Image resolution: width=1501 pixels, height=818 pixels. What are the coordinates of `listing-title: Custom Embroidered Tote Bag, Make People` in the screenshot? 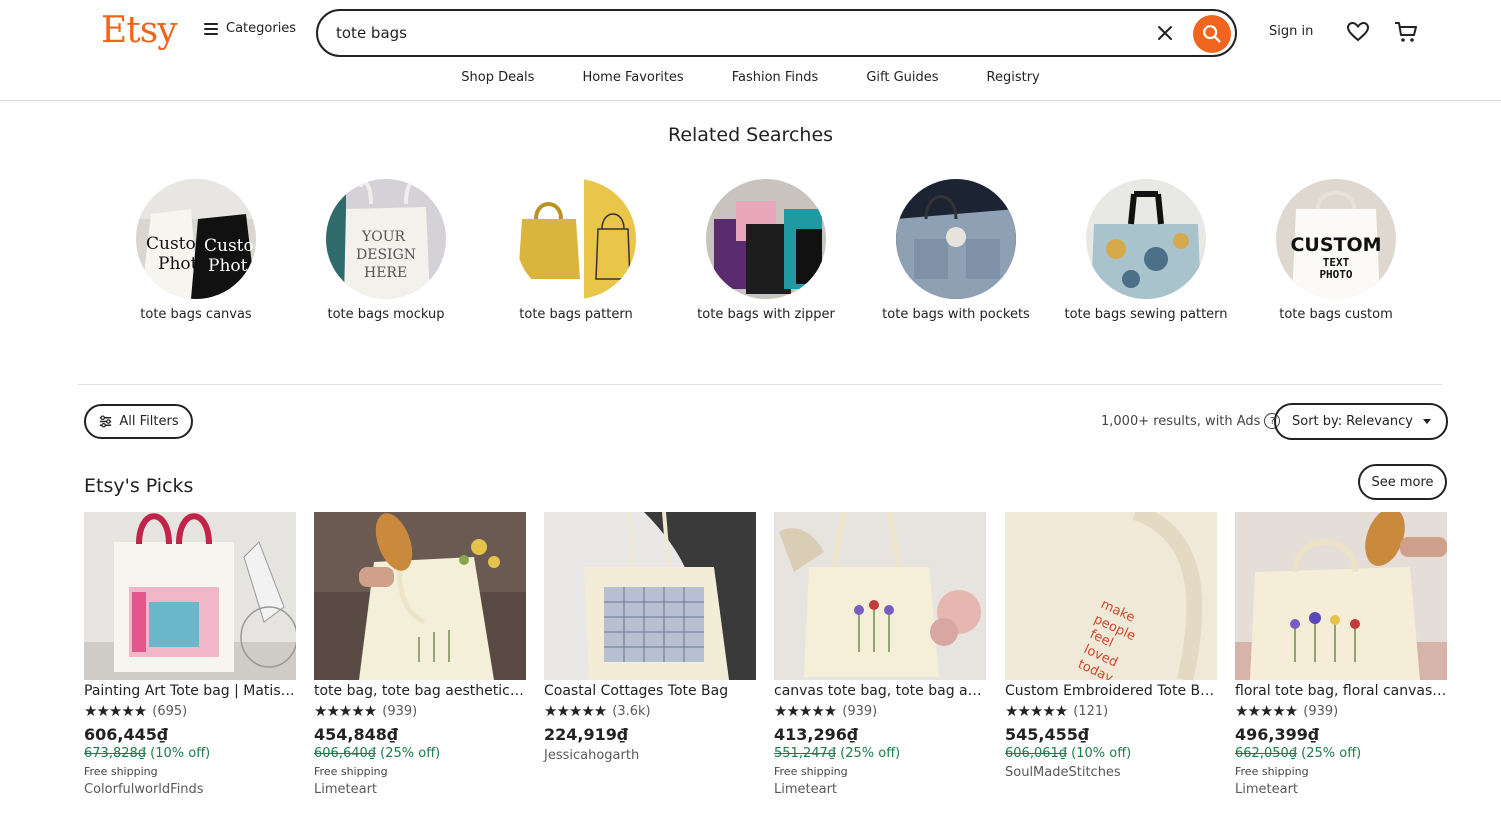 It's located at (1111, 691).